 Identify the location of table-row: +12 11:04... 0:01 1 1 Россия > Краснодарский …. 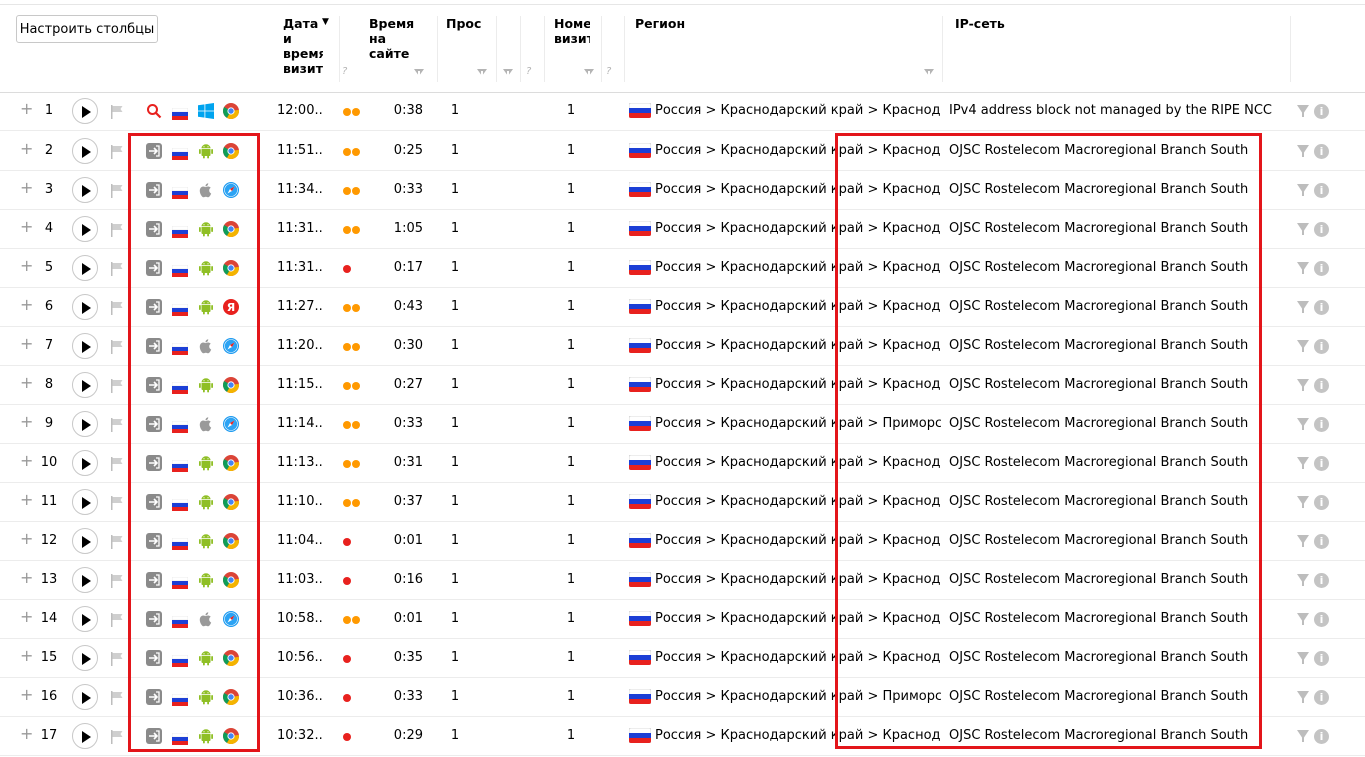
(682, 541).